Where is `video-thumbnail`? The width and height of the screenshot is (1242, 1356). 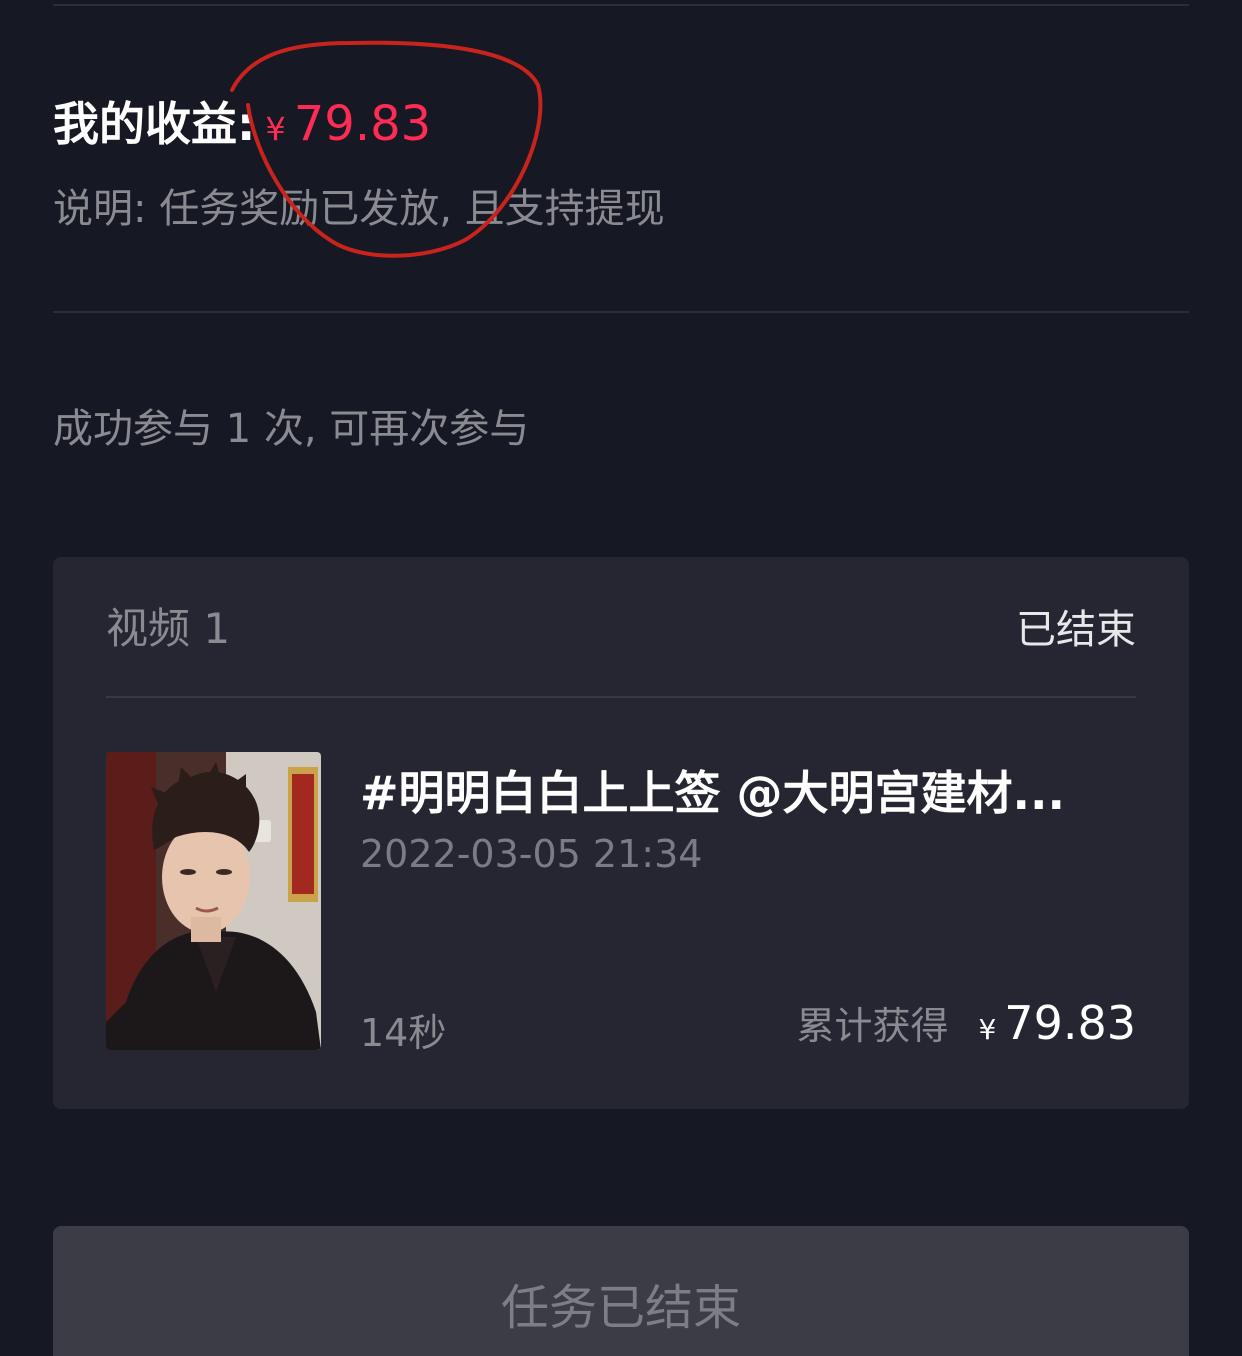 video-thumbnail is located at coordinates (213, 901).